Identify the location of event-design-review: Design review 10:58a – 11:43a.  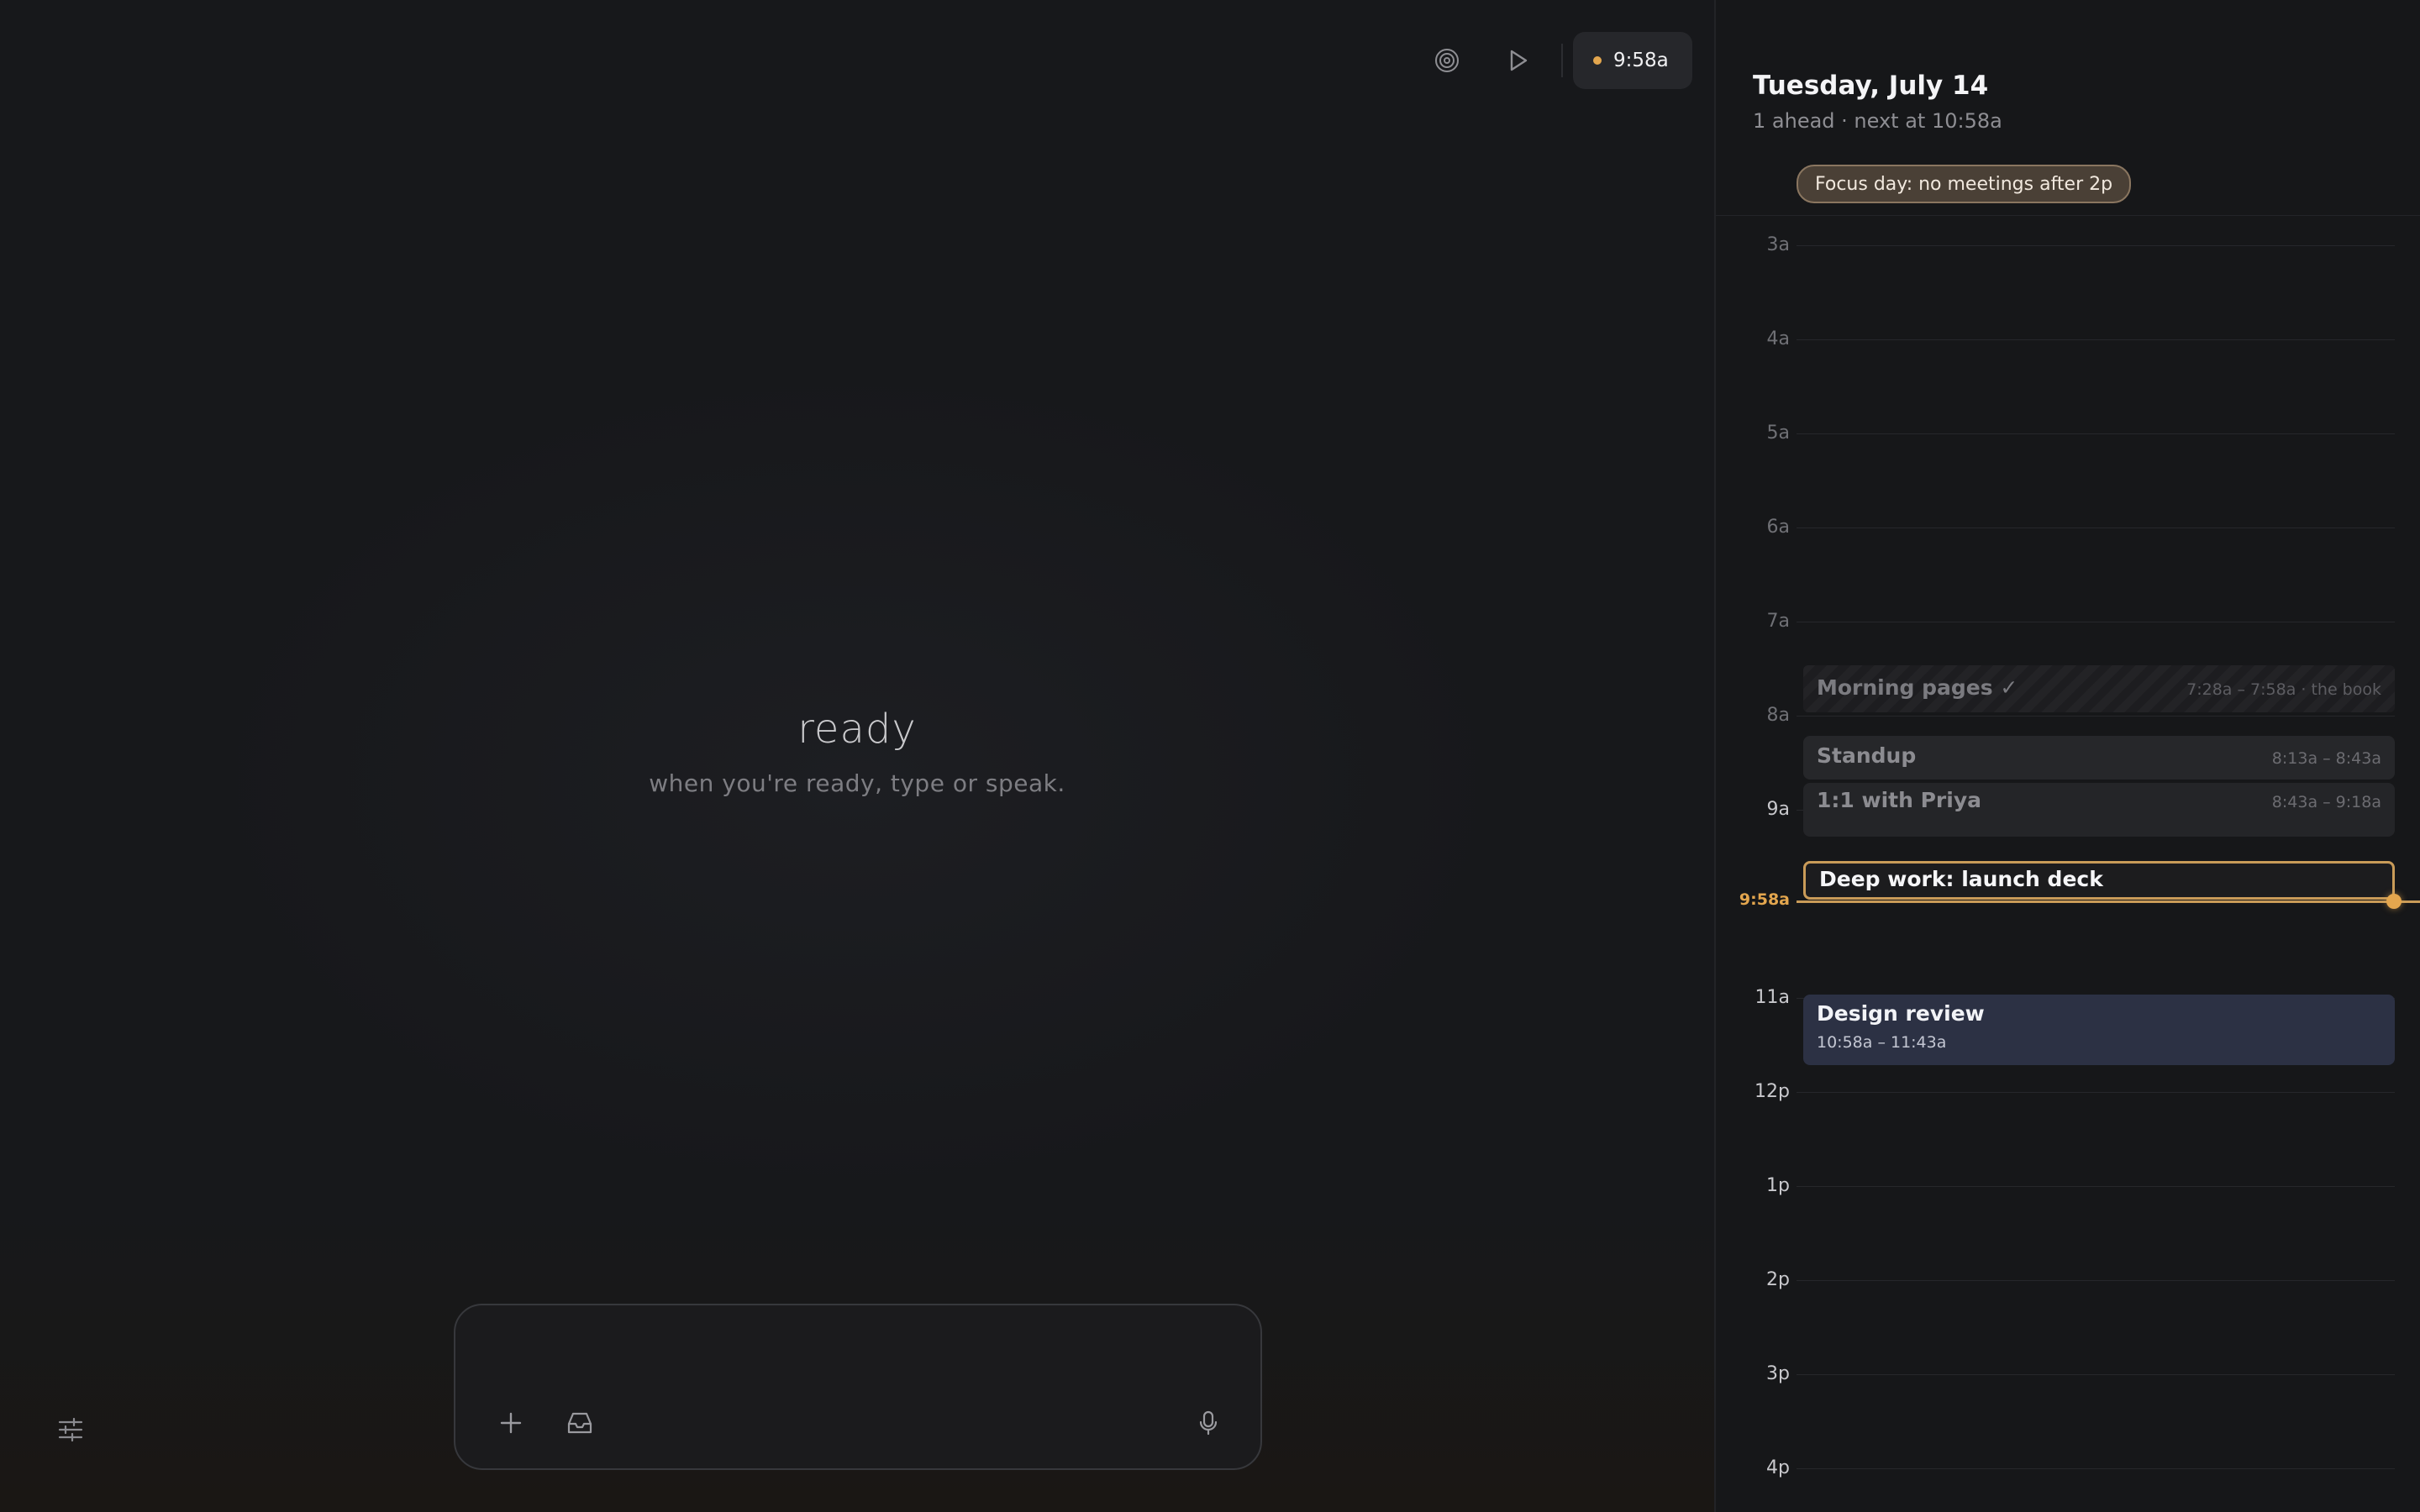
(2099, 1030).